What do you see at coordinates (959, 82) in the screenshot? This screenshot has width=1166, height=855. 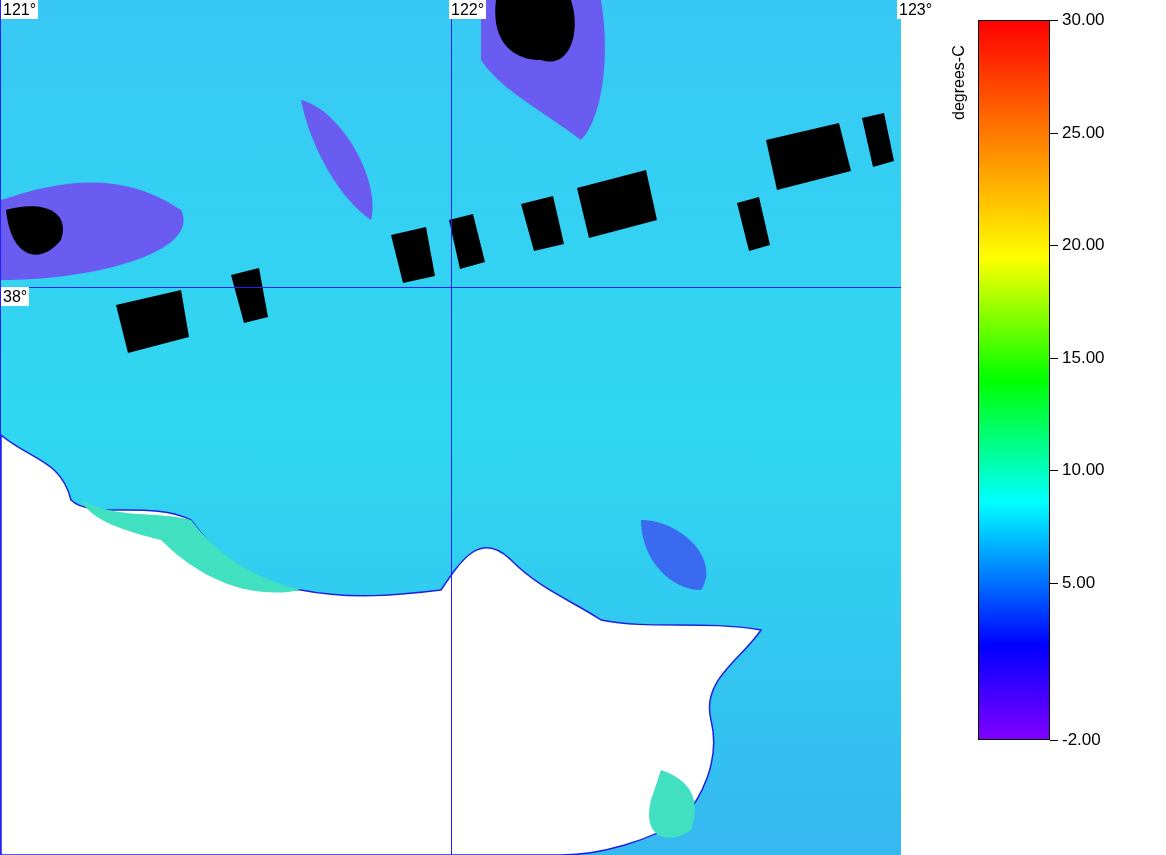 I see `colorbar-title: degrees-C` at bounding box center [959, 82].